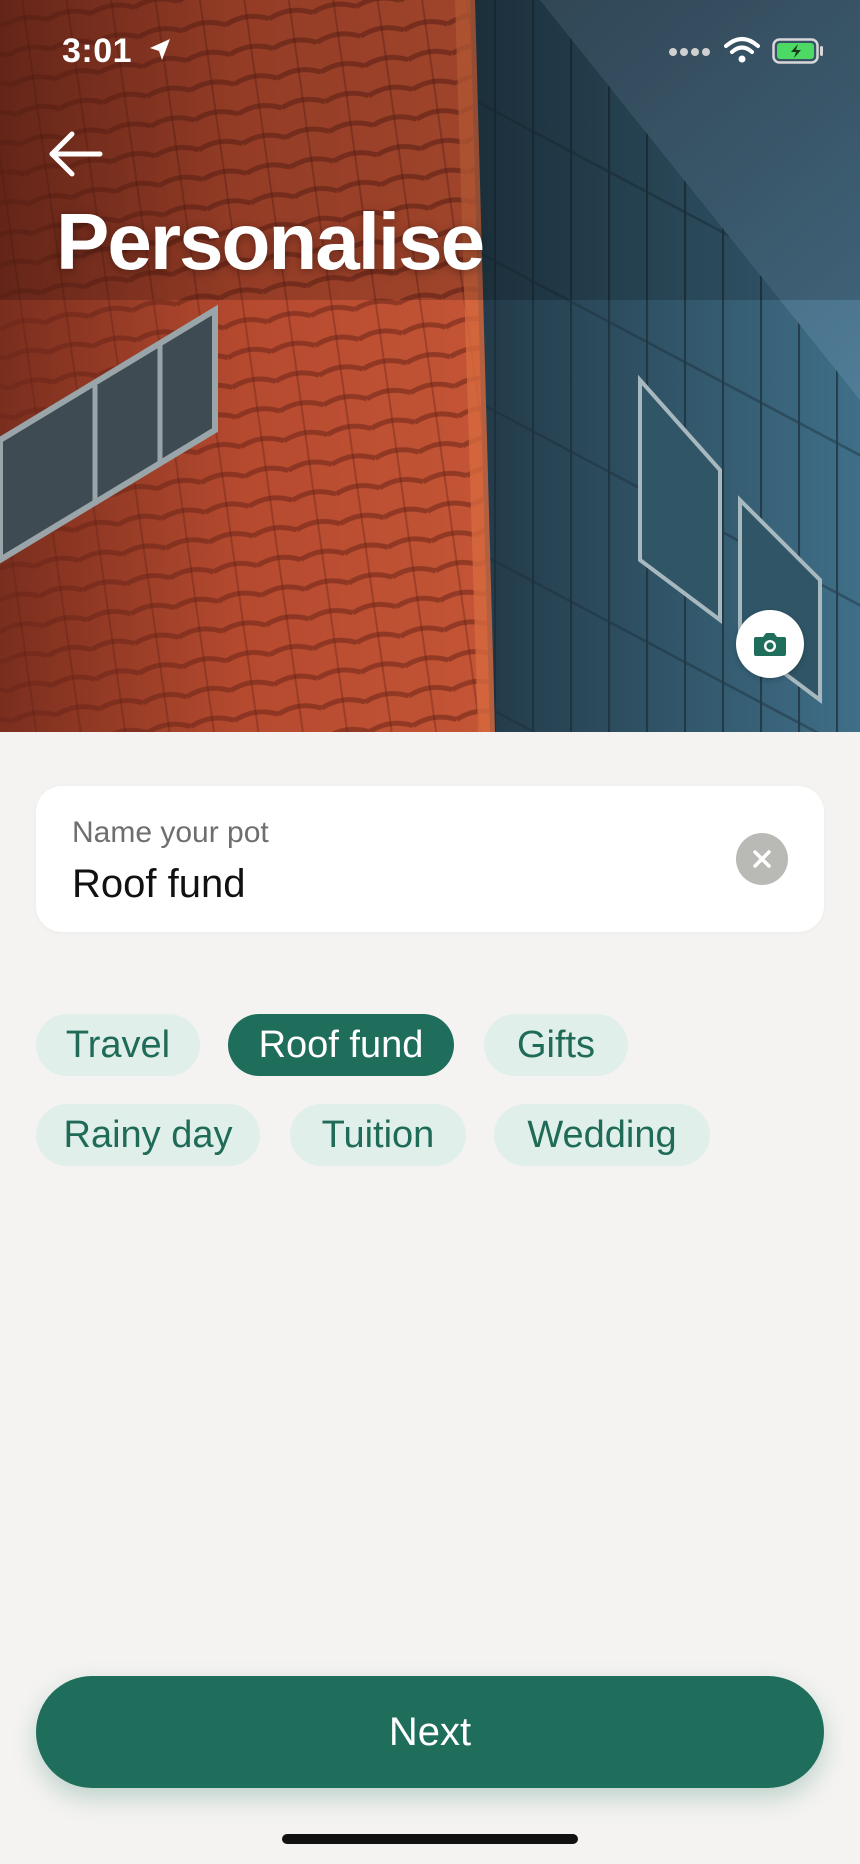 Image resolution: width=860 pixels, height=1864 pixels. Describe the element at coordinates (430, 50) in the screenshot. I see `status-bar: 3:01` at that location.